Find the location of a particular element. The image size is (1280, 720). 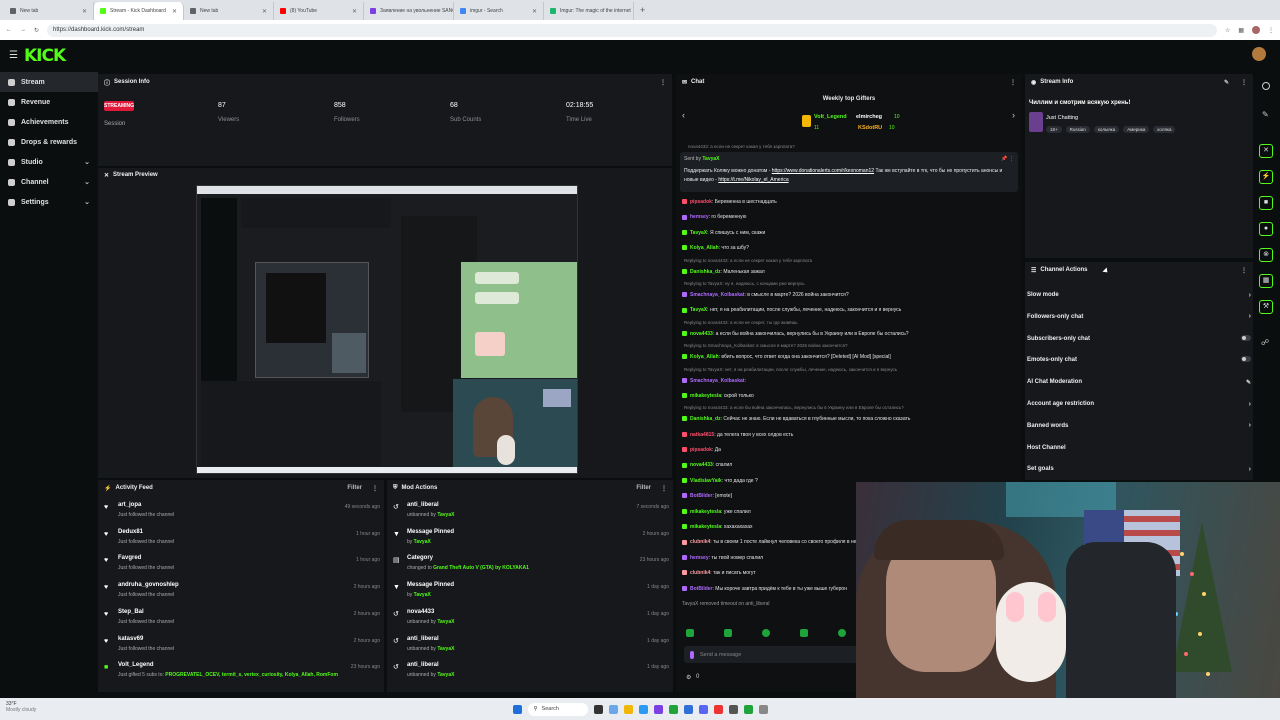

channel-action-banned-words: Banned words › is located at coordinates (1139, 426).